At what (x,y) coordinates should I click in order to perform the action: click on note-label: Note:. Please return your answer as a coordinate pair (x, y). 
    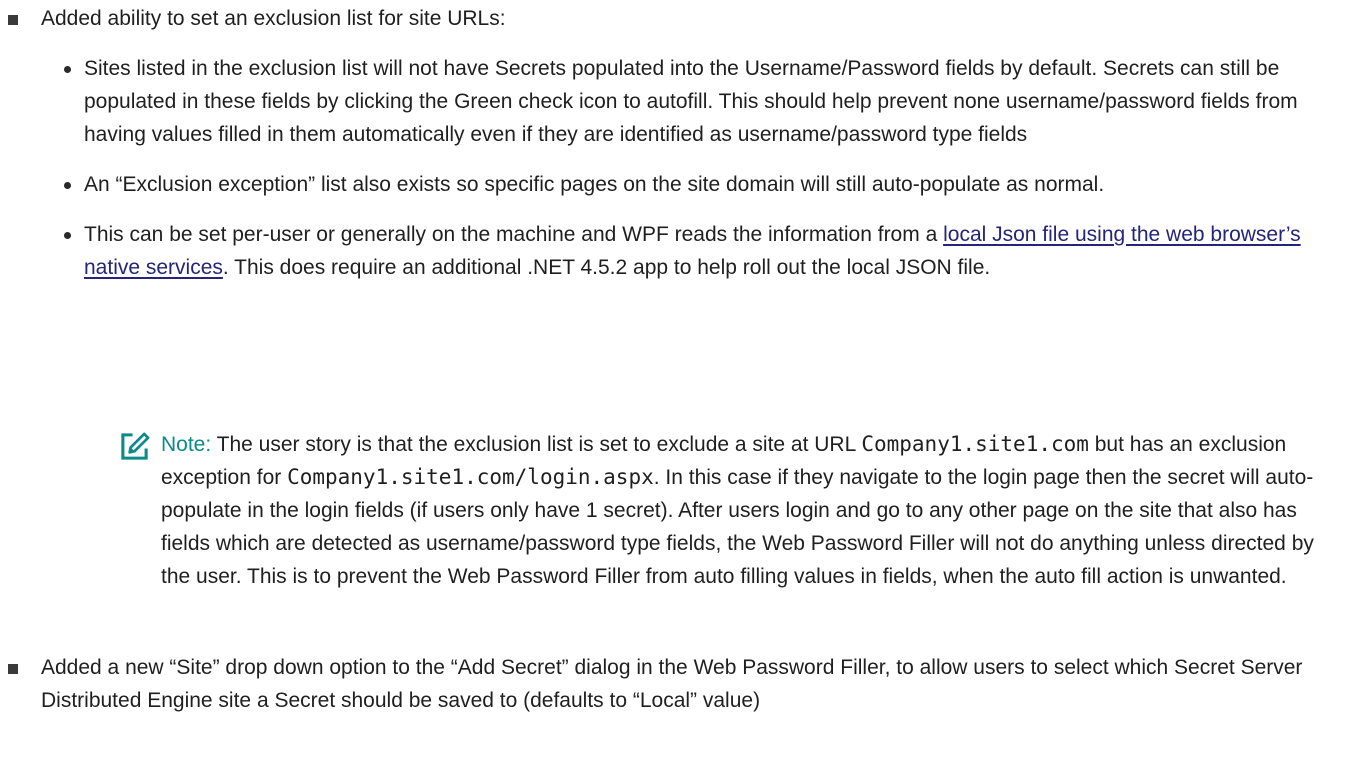
    Looking at the image, I should click on (186, 444).